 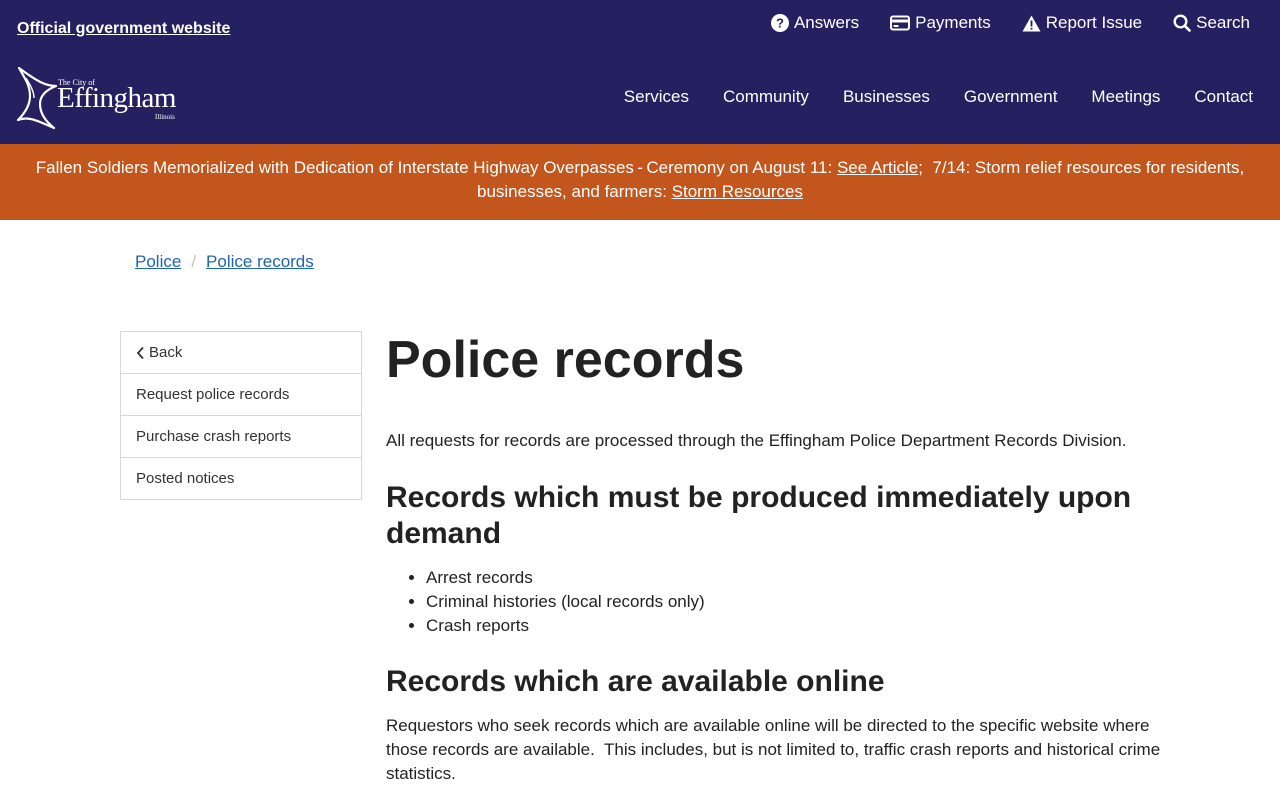 What do you see at coordinates (241, 478) in the screenshot?
I see `sidenav-posted-notices: Posted notices` at bounding box center [241, 478].